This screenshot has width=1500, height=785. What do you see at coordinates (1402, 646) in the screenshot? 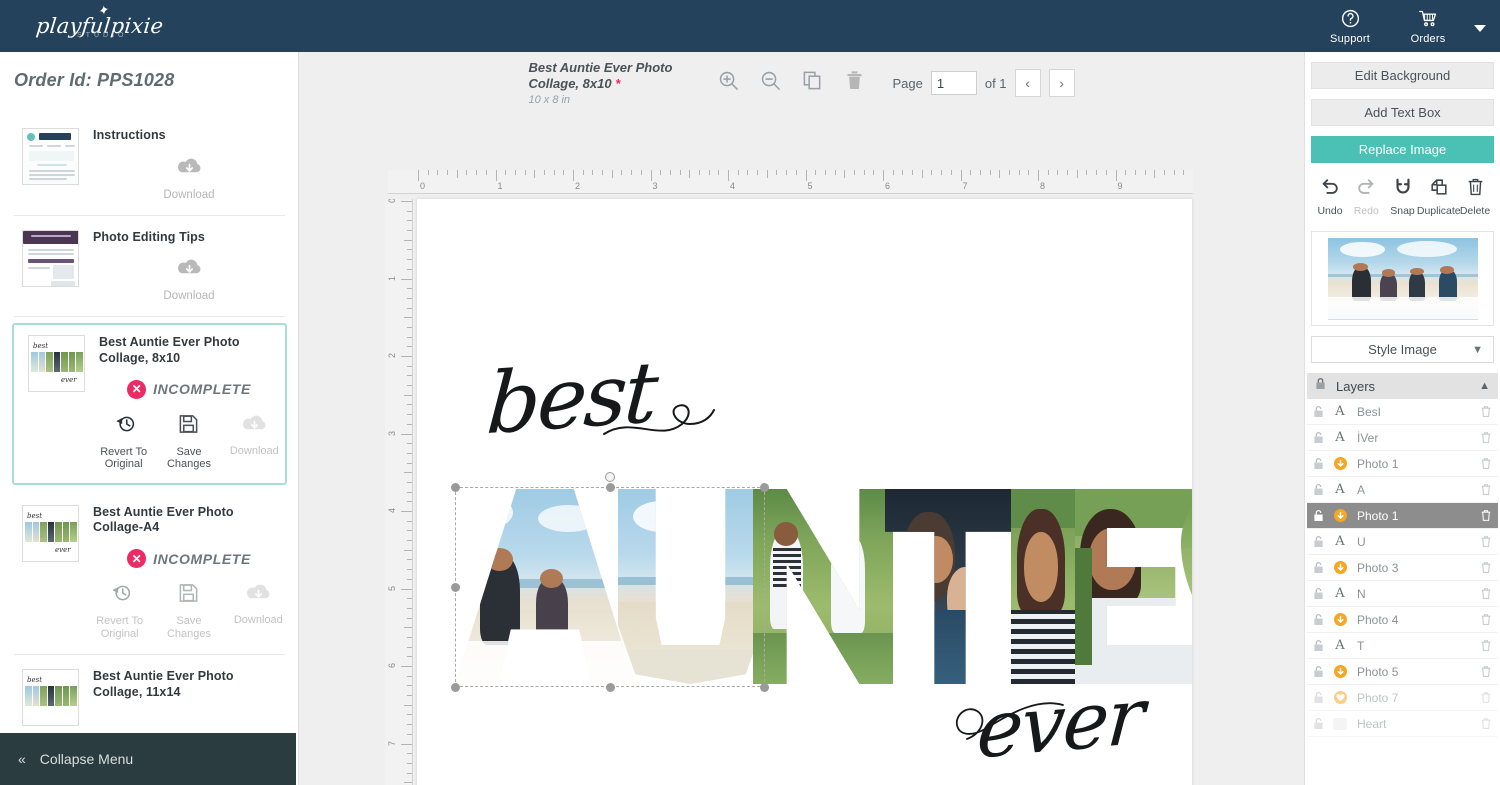
I see `layer-row: AT` at bounding box center [1402, 646].